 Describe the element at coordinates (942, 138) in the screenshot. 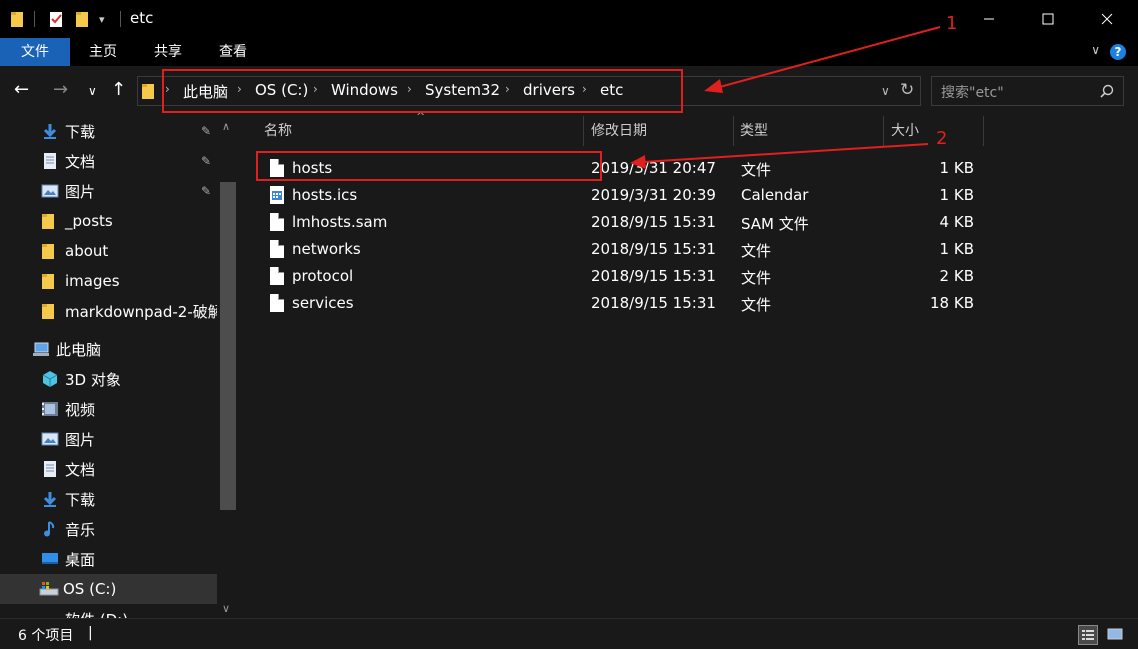

I see `annotation-label-2: 2` at that location.